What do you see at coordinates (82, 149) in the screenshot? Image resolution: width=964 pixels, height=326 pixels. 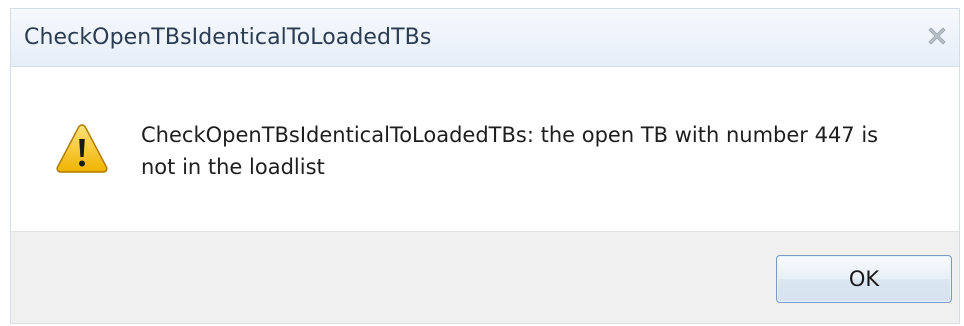 I see `warning-icon` at bounding box center [82, 149].